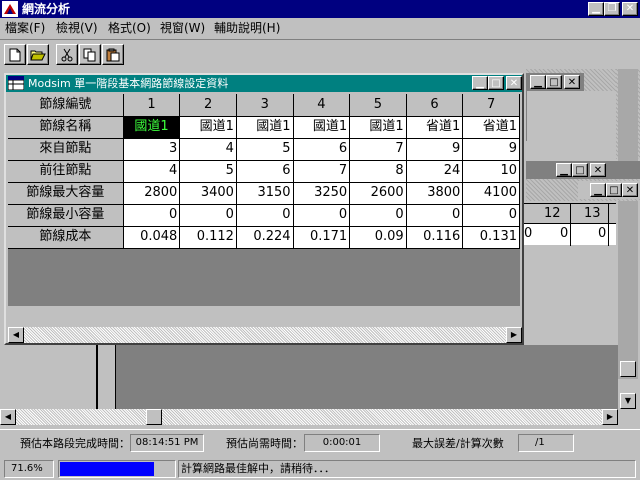  Describe the element at coordinates (152, 193) in the screenshot. I see `table-cell: 2800` at that location.